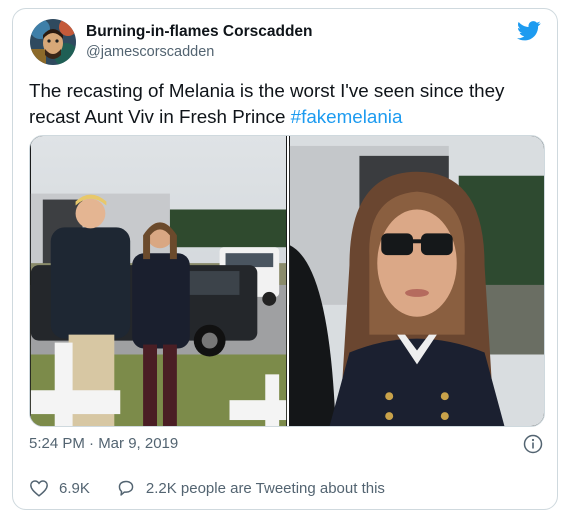  What do you see at coordinates (103, 443) in the screenshot?
I see `tweet-timestamp: 5:24 PM · Mar 9, 2019` at bounding box center [103, 443].